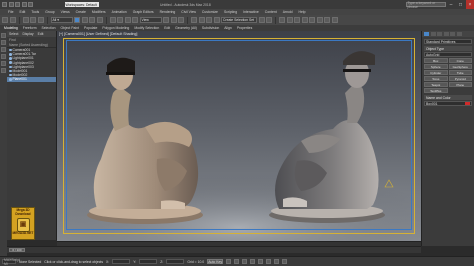  I want to click on autogrid-checkbox: AutoGrid, so click(448, 54).